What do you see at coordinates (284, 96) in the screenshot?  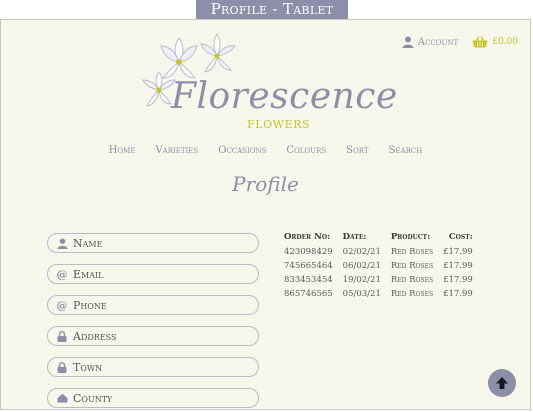 I see `logo-wordmark: Florescence` at bounding box center [284, 96].